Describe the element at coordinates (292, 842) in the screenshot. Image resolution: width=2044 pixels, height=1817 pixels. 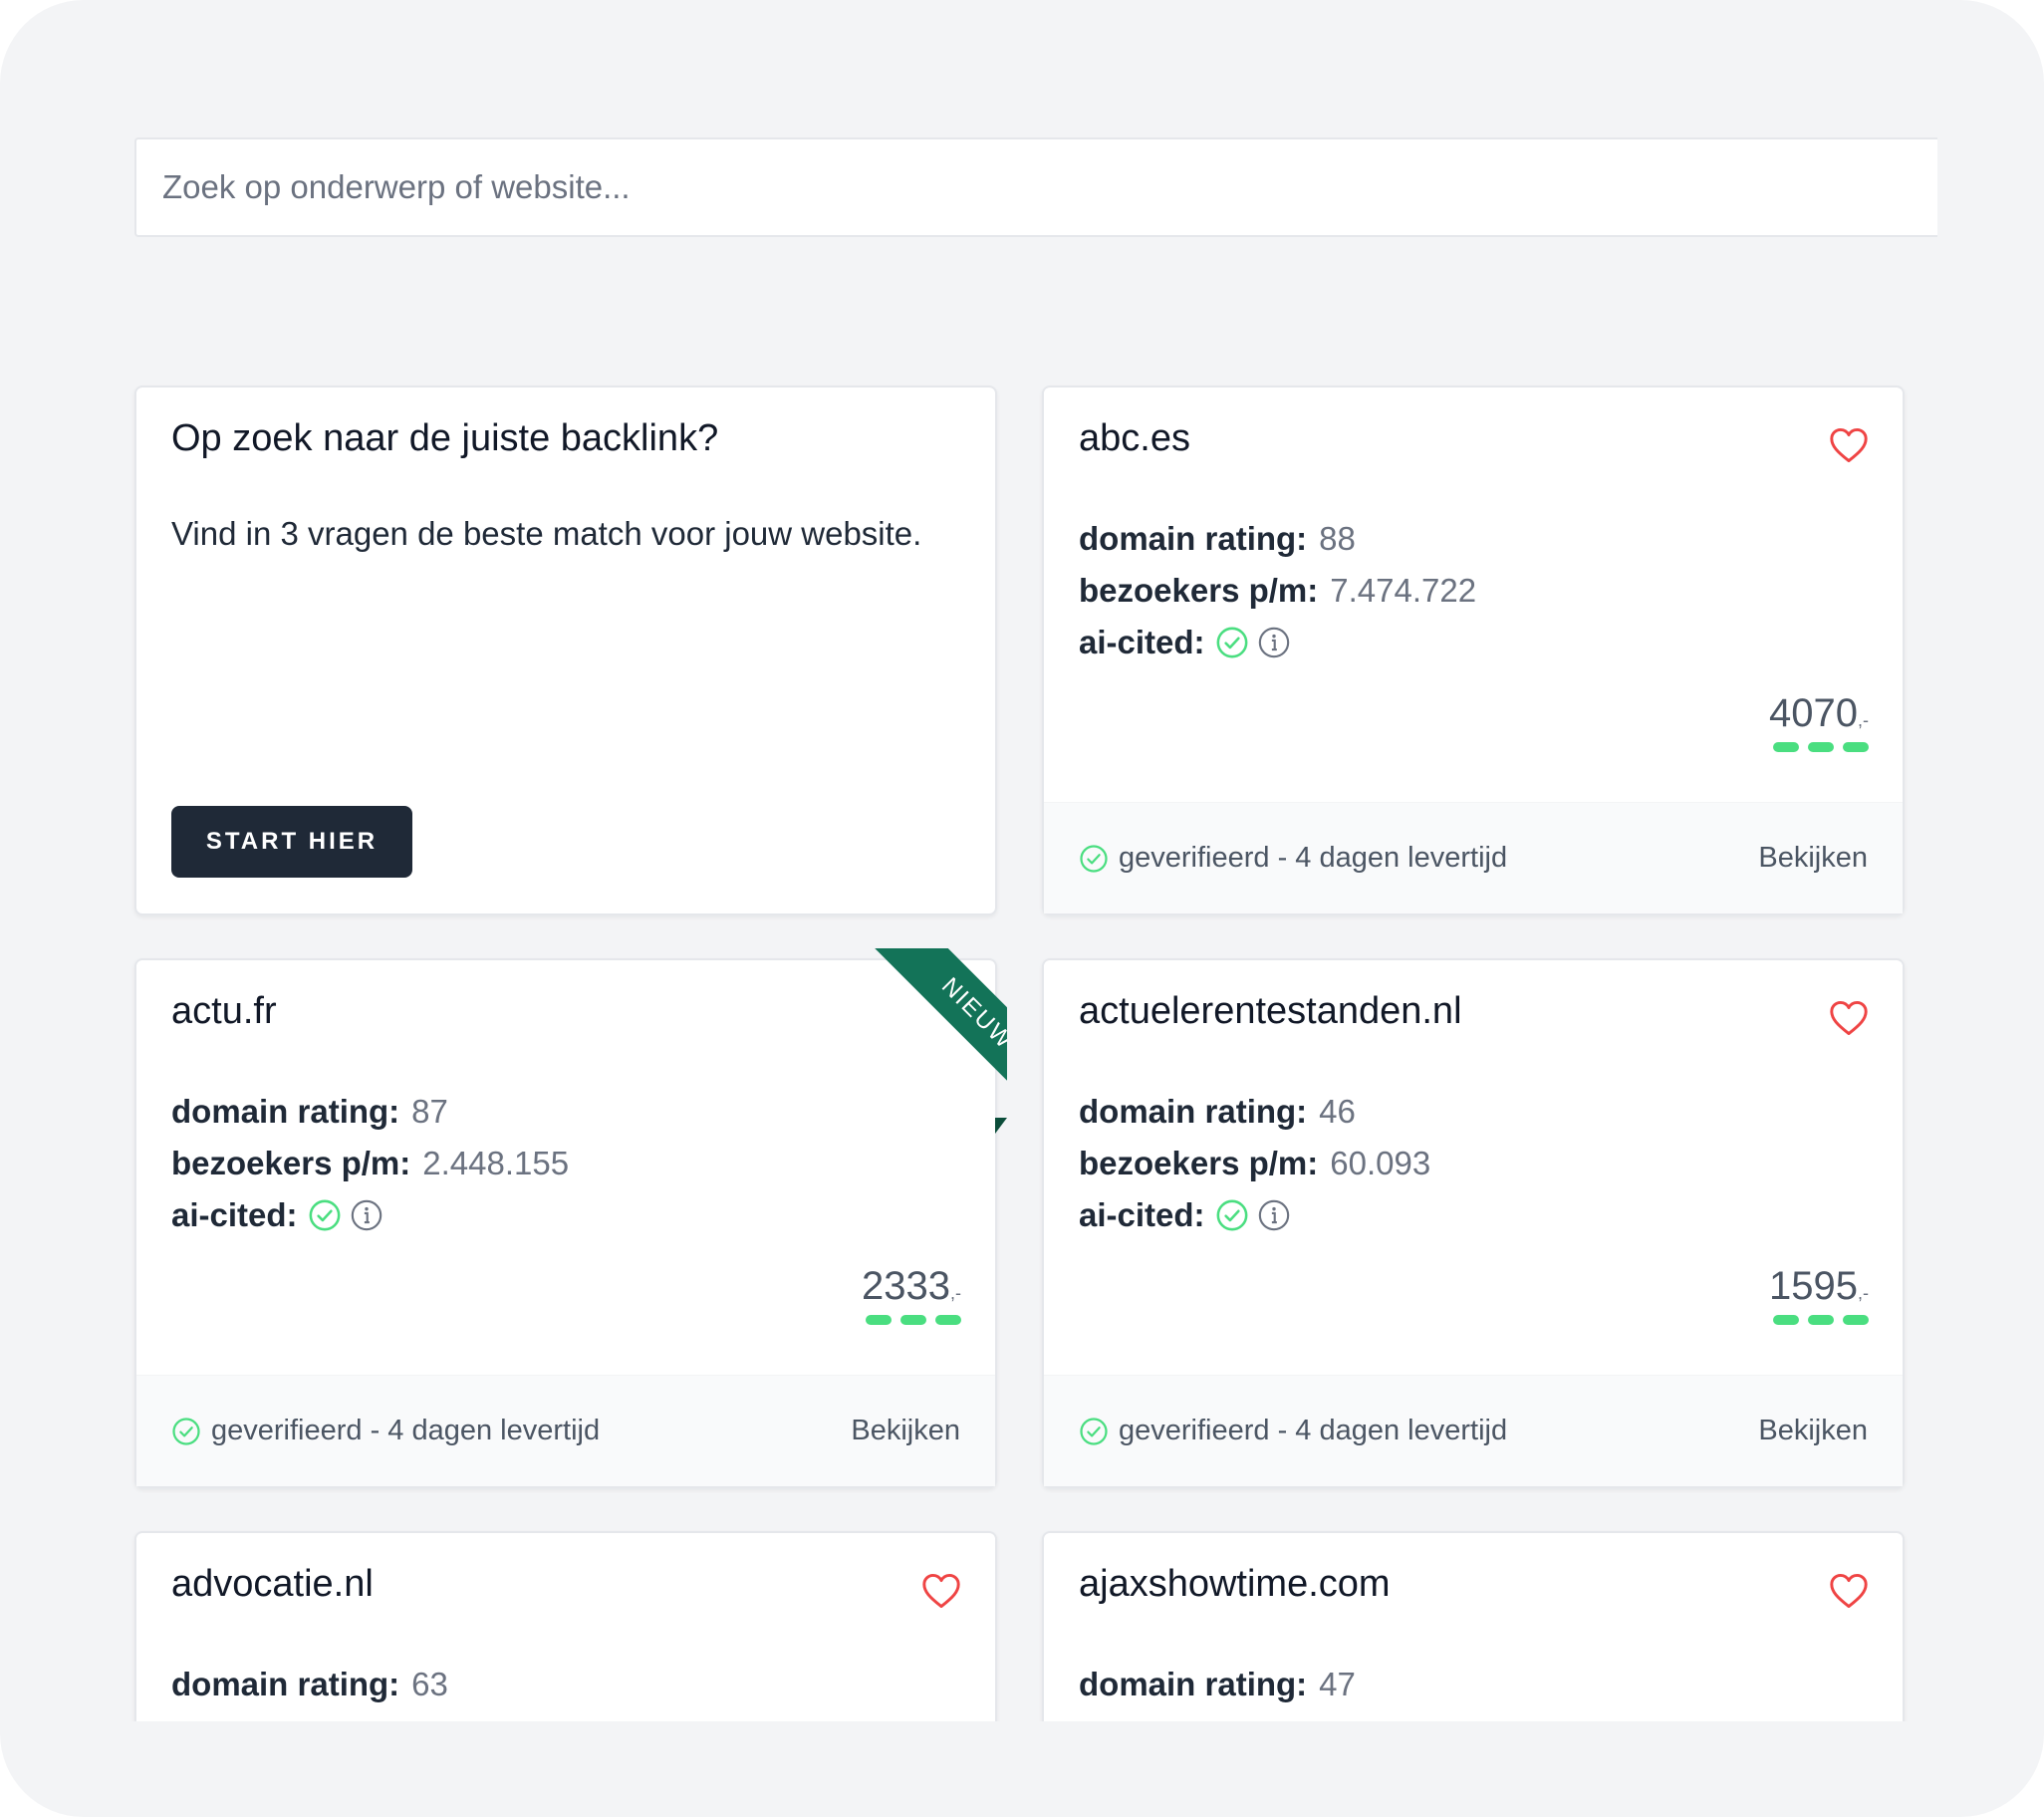
I see `start-here-button: START HIER` at that location.